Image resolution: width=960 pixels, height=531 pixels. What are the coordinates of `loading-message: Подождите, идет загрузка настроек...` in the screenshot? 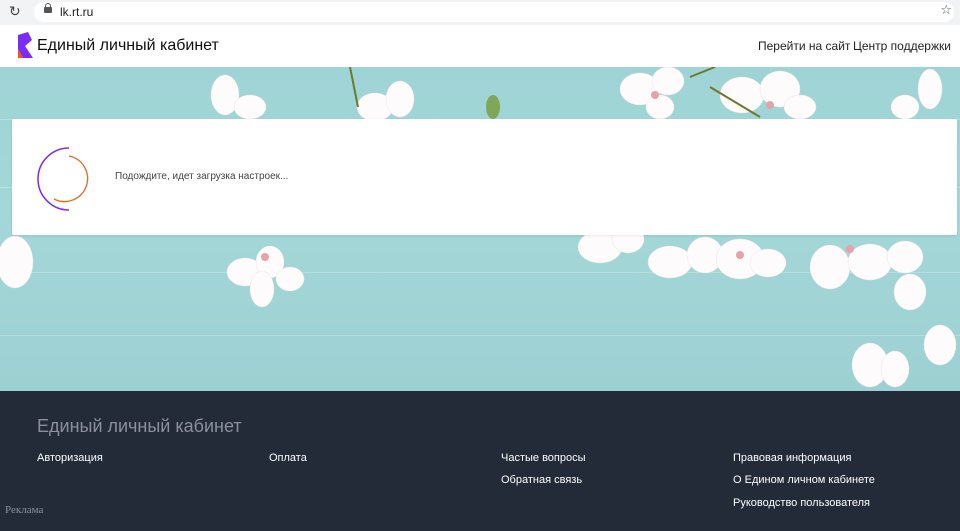 It's located at (202, 176).